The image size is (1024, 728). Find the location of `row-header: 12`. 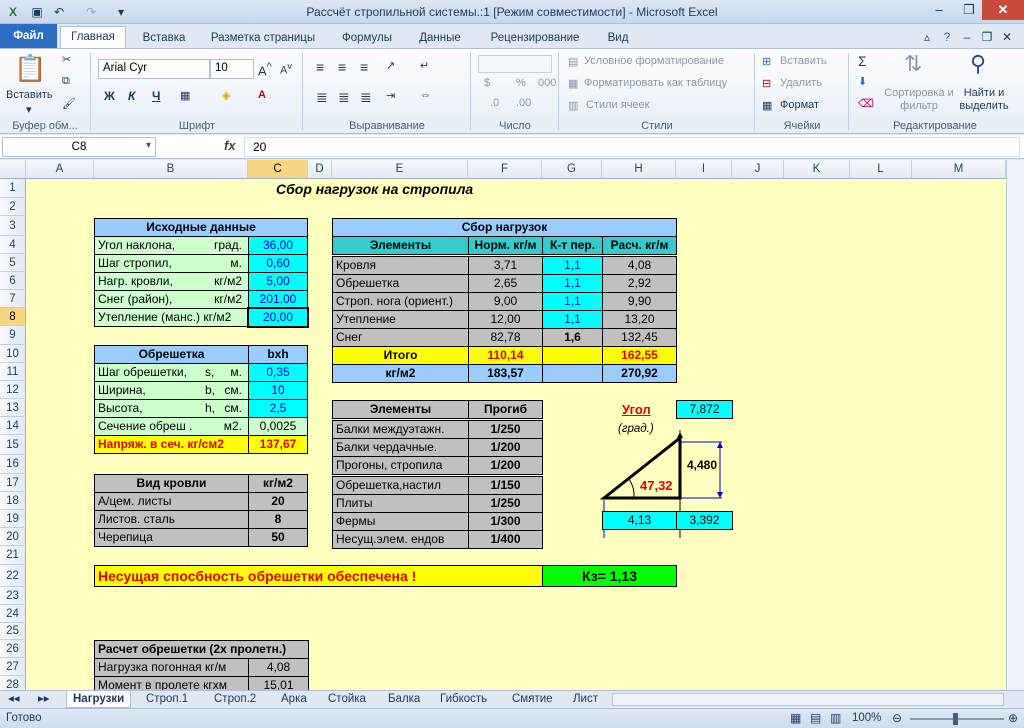

row-header: 12 is located at coordinates (13, 390).